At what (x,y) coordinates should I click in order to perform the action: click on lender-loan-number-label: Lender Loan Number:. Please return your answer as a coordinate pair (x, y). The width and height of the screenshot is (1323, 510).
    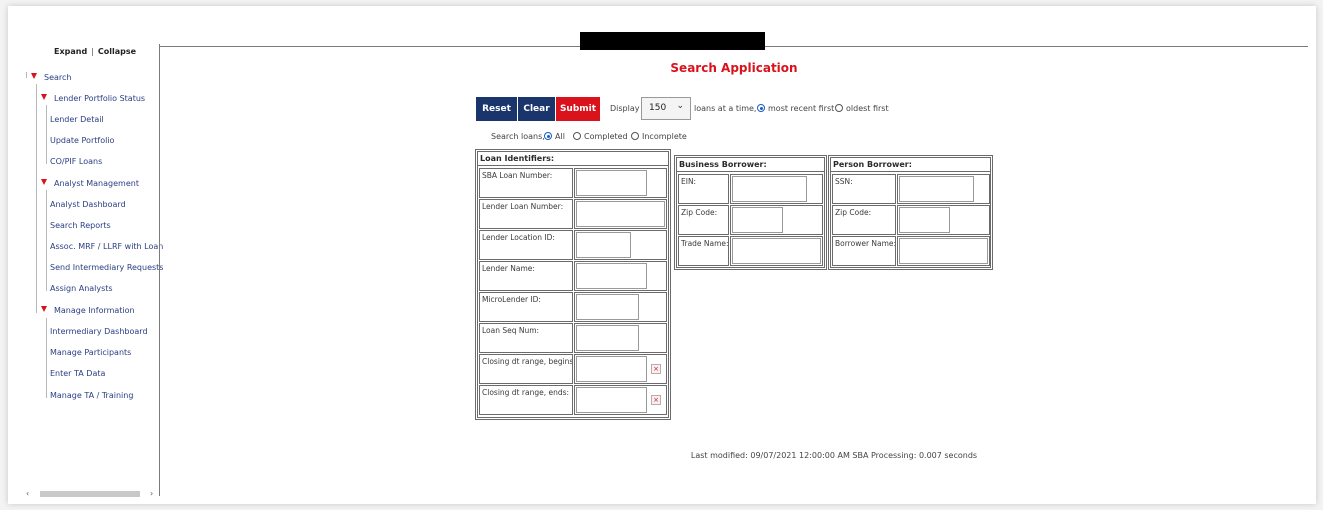
    Looking at the image, I should click on (526, 214).